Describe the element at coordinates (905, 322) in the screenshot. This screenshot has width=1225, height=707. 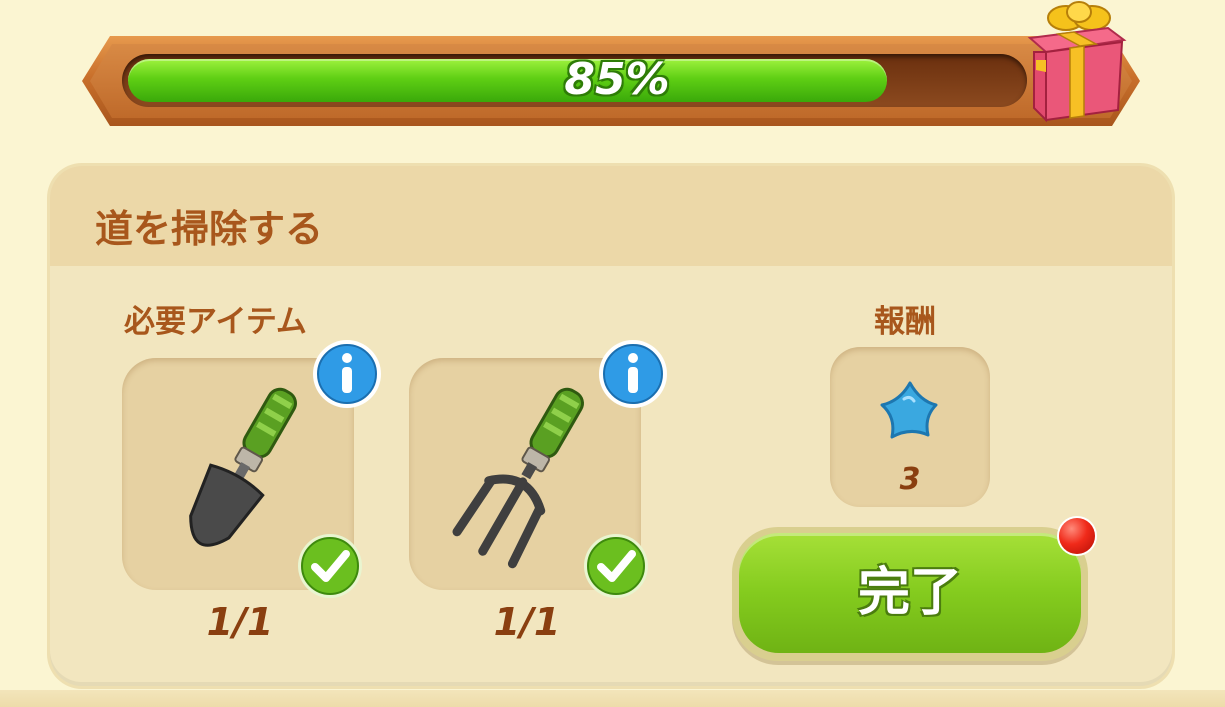
I see `reward-label: 報酬` at that location.